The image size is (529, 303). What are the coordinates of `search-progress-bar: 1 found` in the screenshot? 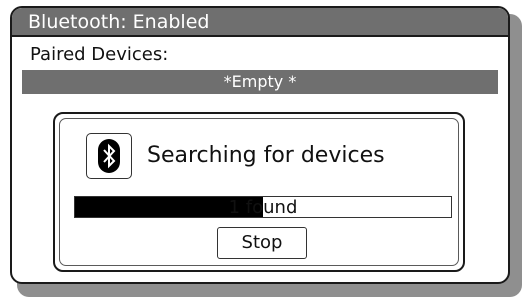 It's located at (263, 207).